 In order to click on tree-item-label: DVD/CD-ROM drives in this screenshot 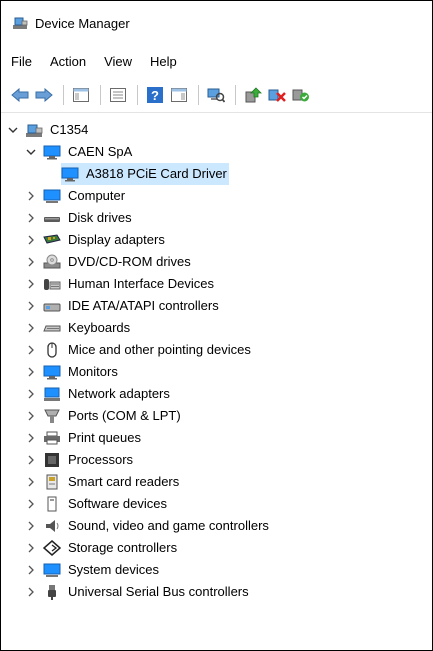, I will do `click(129, 261)`.